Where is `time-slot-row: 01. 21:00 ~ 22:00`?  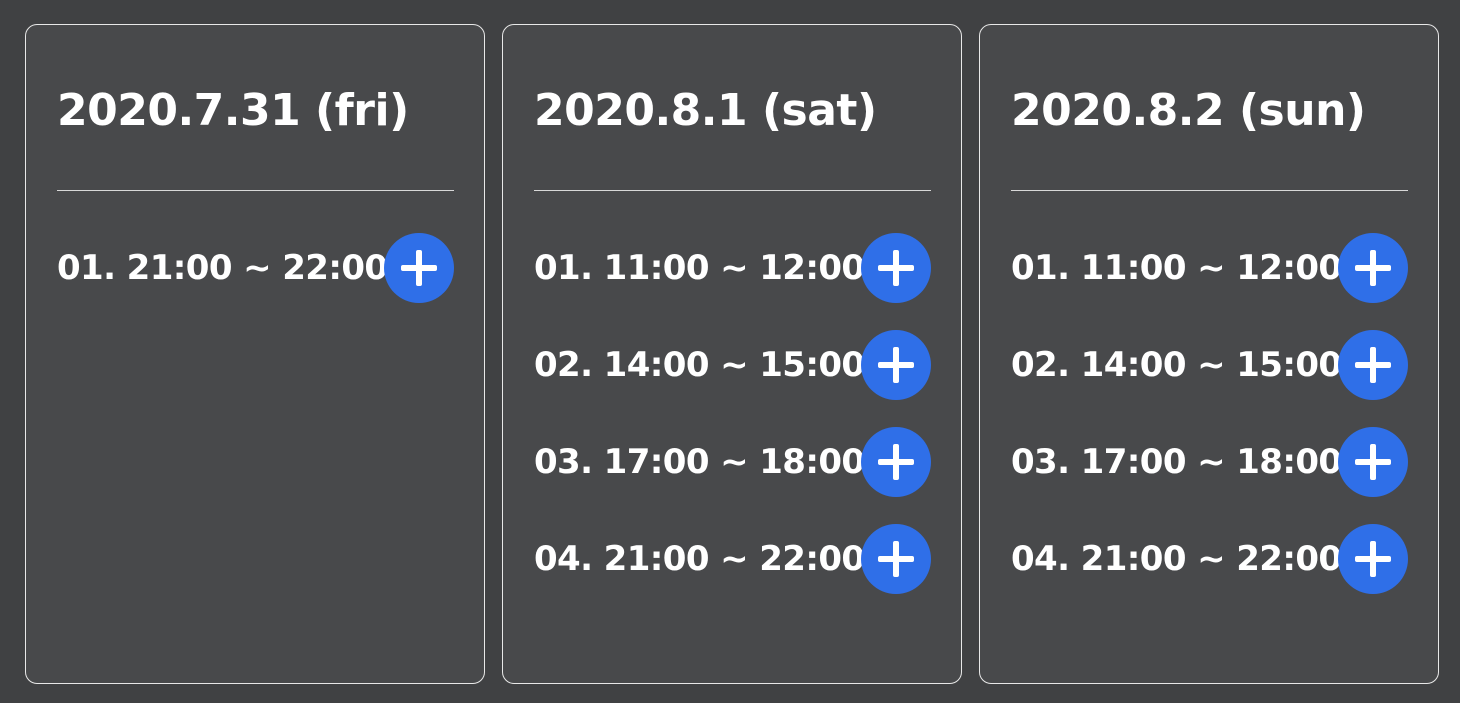
time-slot-row: 01. 21:00 ~ 22:00 is located at coordinates (255, 268).